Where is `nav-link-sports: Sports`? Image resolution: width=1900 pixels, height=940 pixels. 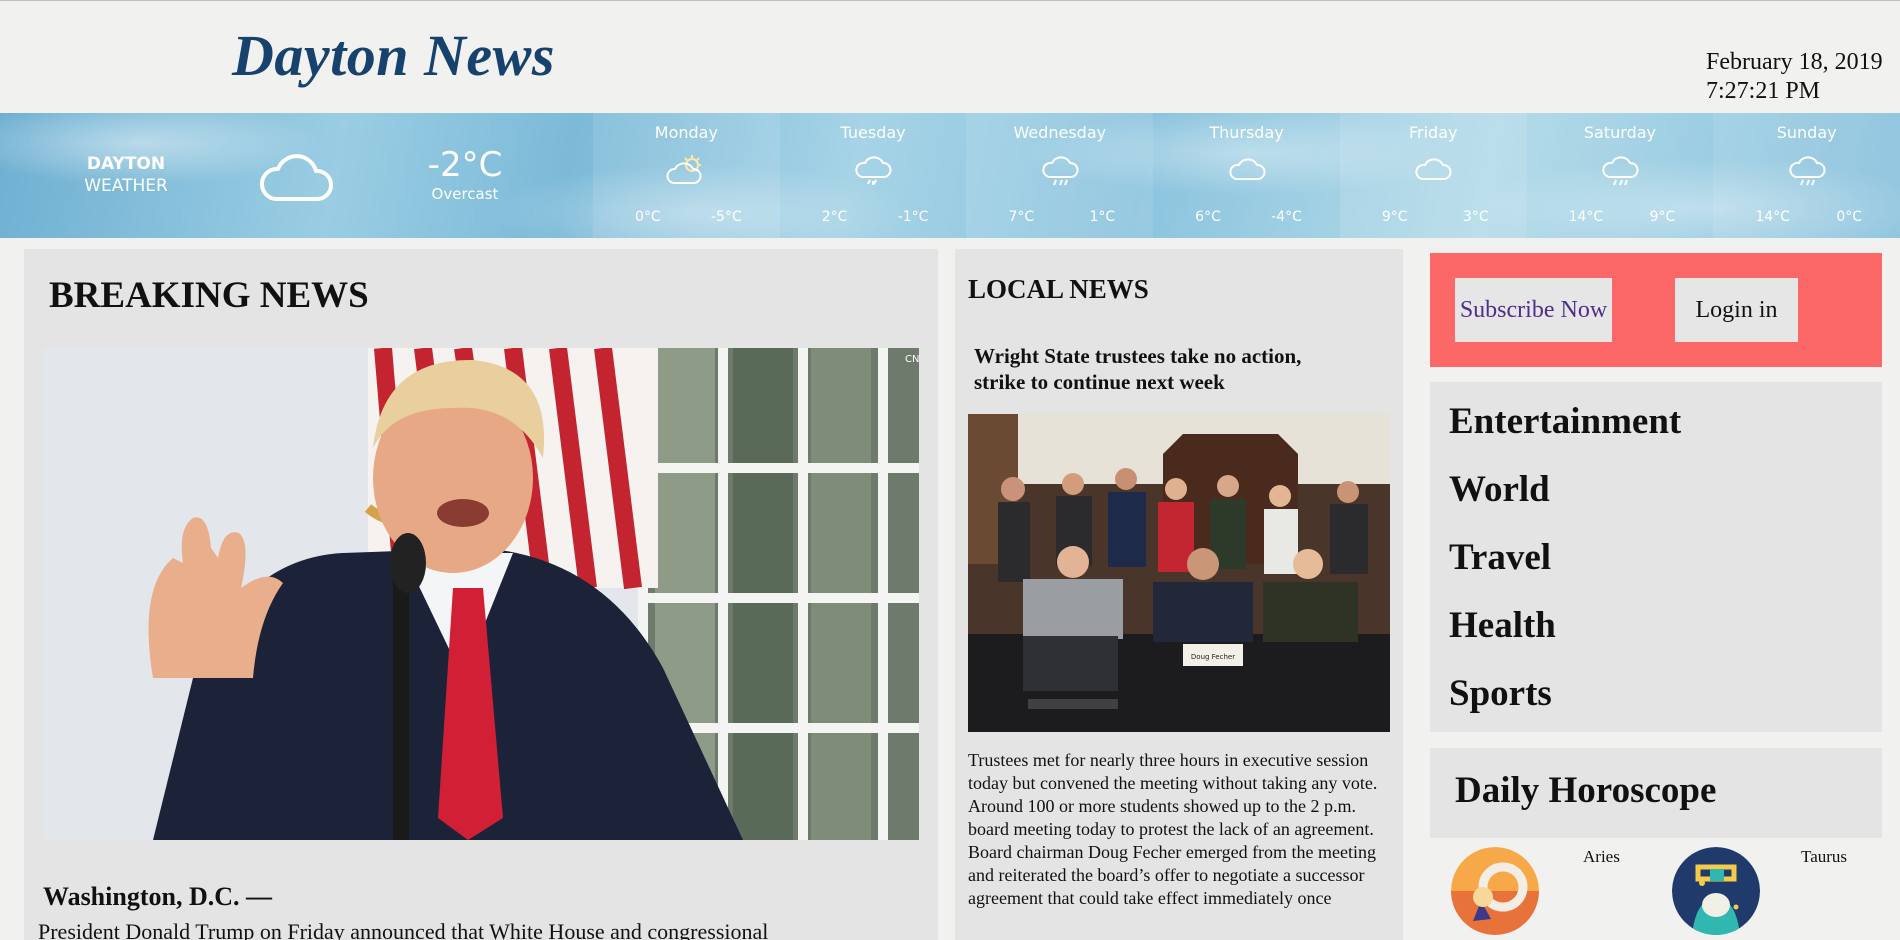 nav-link-sports: Sports is located at coordinates (1500, 693).